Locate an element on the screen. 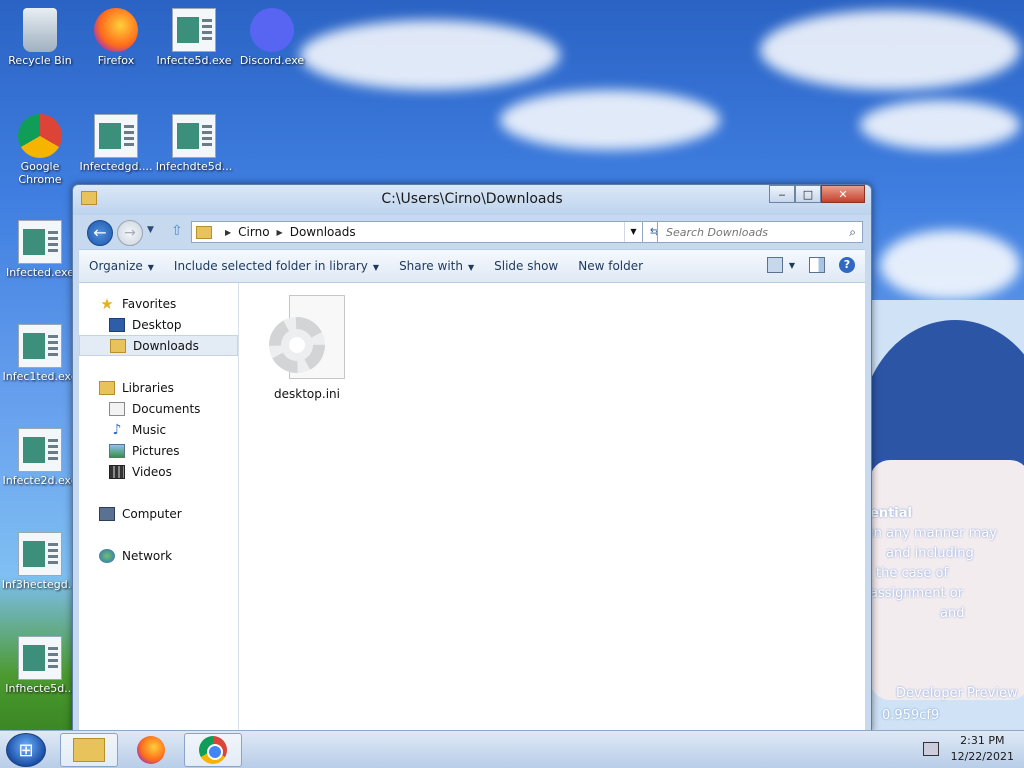 The image size is (1024, 768). network-status-icon is located at coordinates (930, 749).